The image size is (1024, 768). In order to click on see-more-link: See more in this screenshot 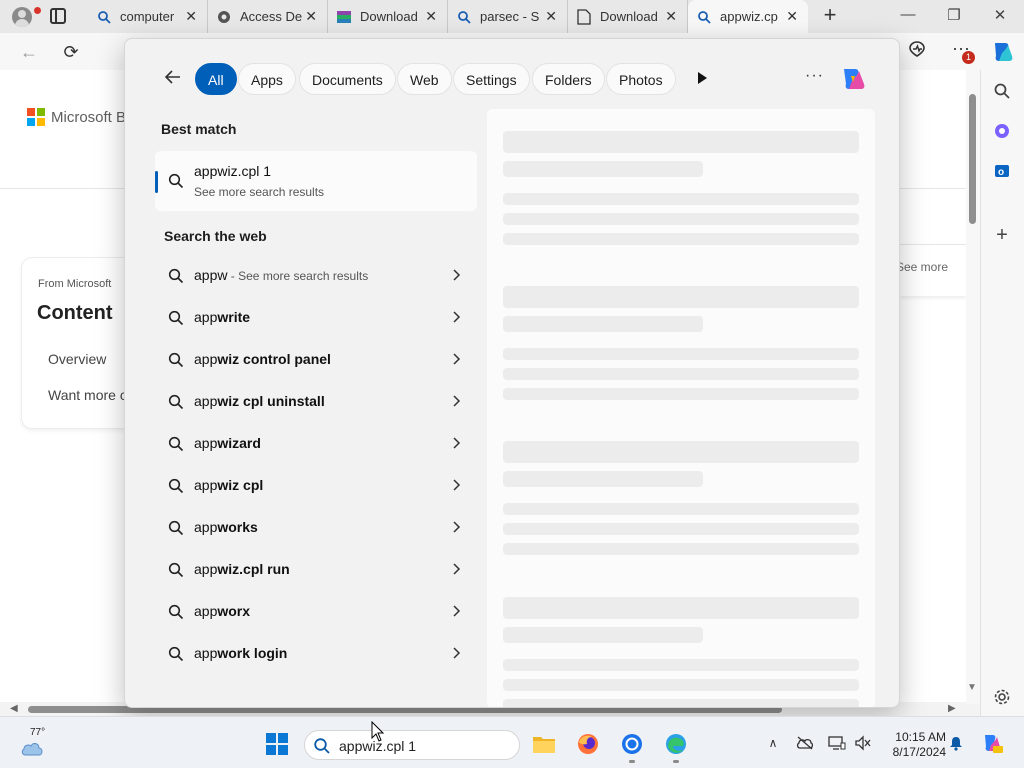, I will do `click(922, 267)`.